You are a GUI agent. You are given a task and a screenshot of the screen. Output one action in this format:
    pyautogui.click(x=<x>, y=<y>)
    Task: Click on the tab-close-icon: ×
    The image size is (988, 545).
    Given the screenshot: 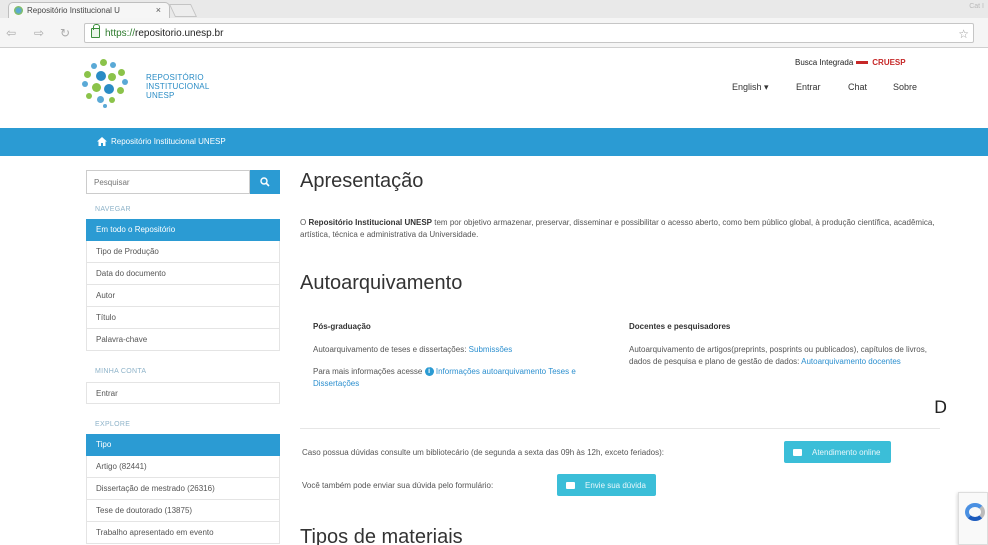 What is the action you would take?
    pyautogui.click(x=158, y=10)
    